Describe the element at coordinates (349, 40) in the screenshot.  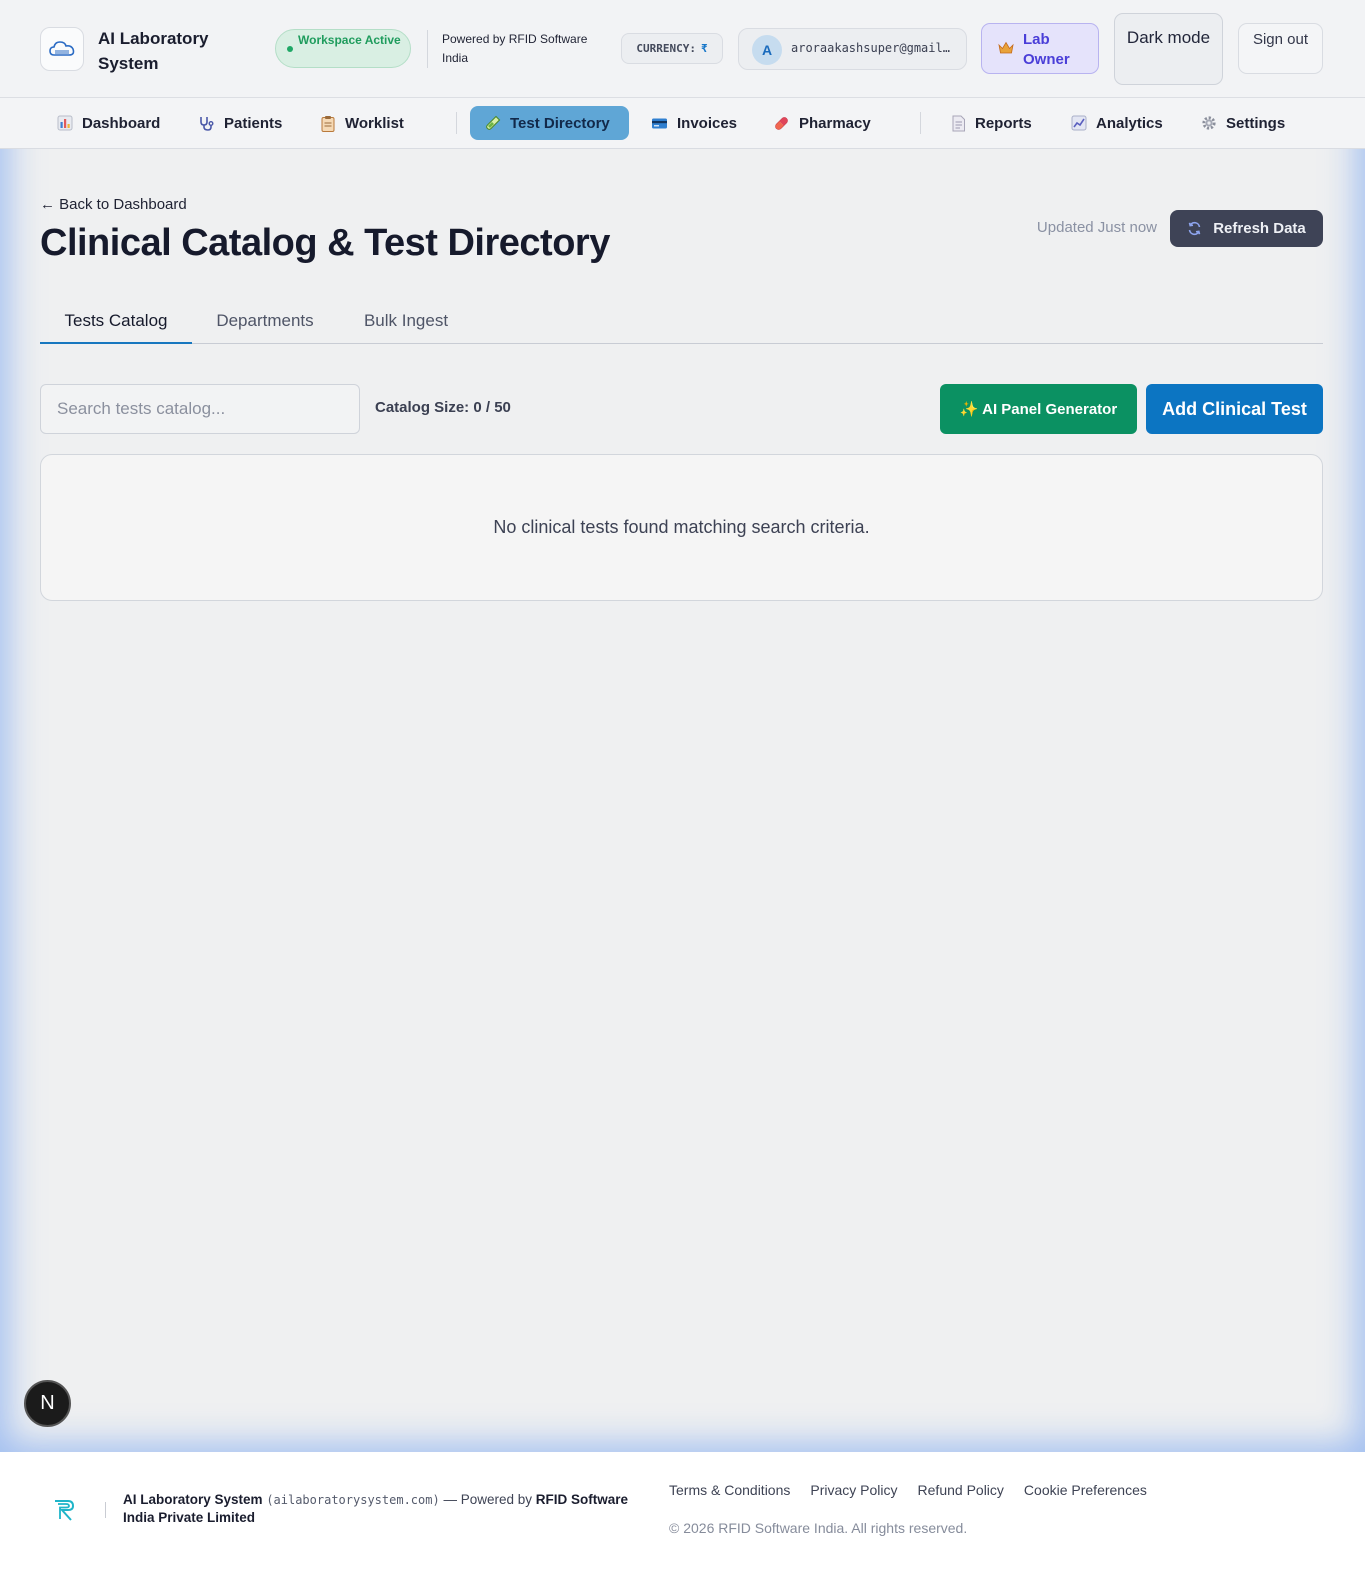
I see `status-text: Workspace Active` at that location.